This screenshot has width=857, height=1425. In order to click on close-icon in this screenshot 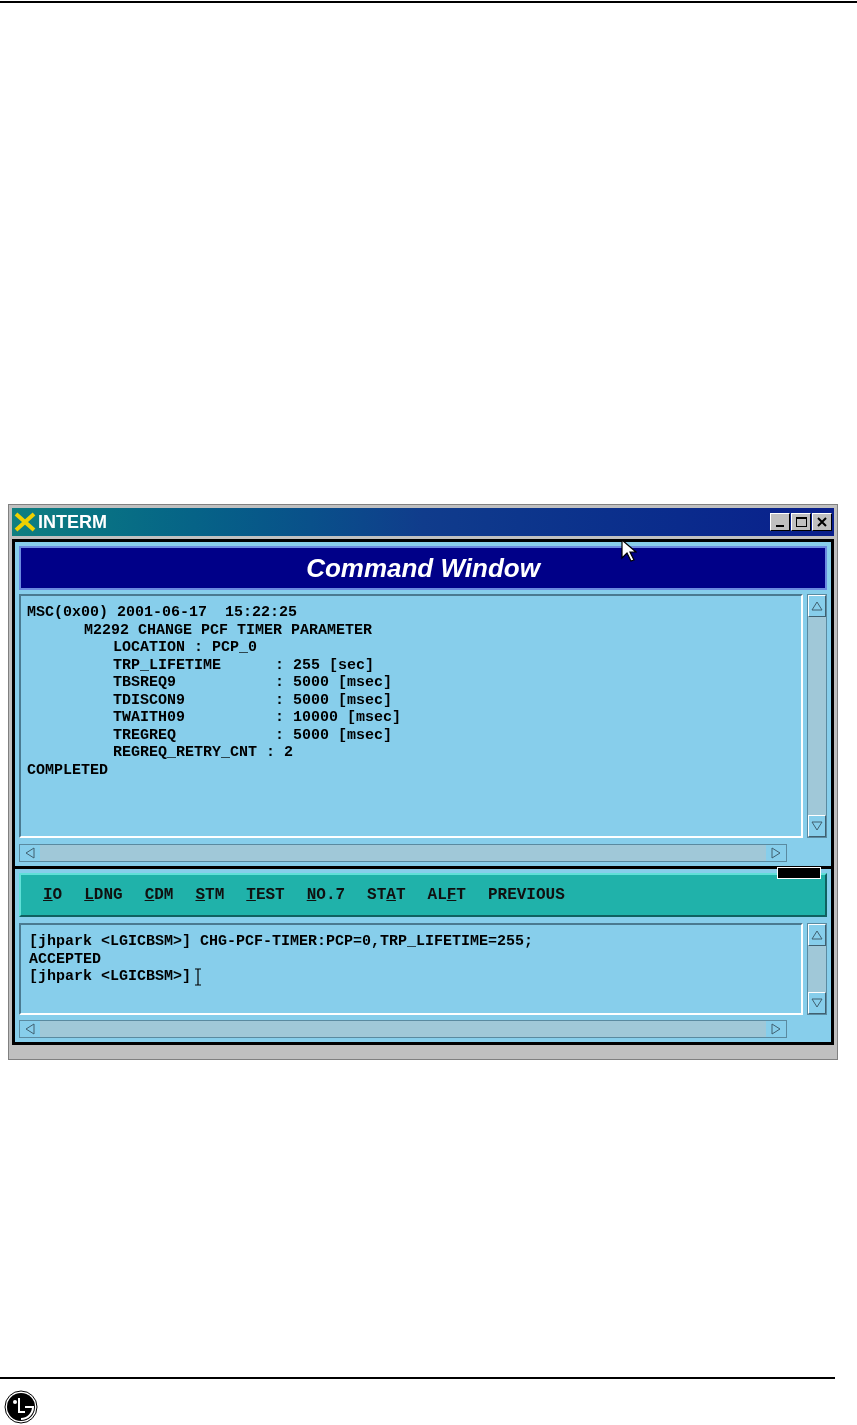, I will do `click(822, 522)`.